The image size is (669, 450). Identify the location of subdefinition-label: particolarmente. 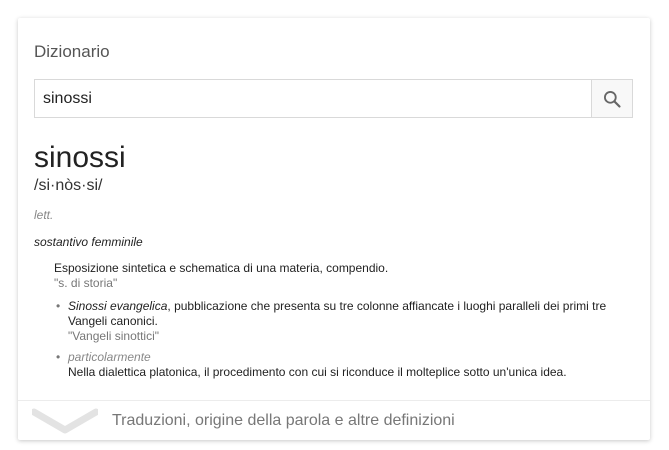
(109, 357).